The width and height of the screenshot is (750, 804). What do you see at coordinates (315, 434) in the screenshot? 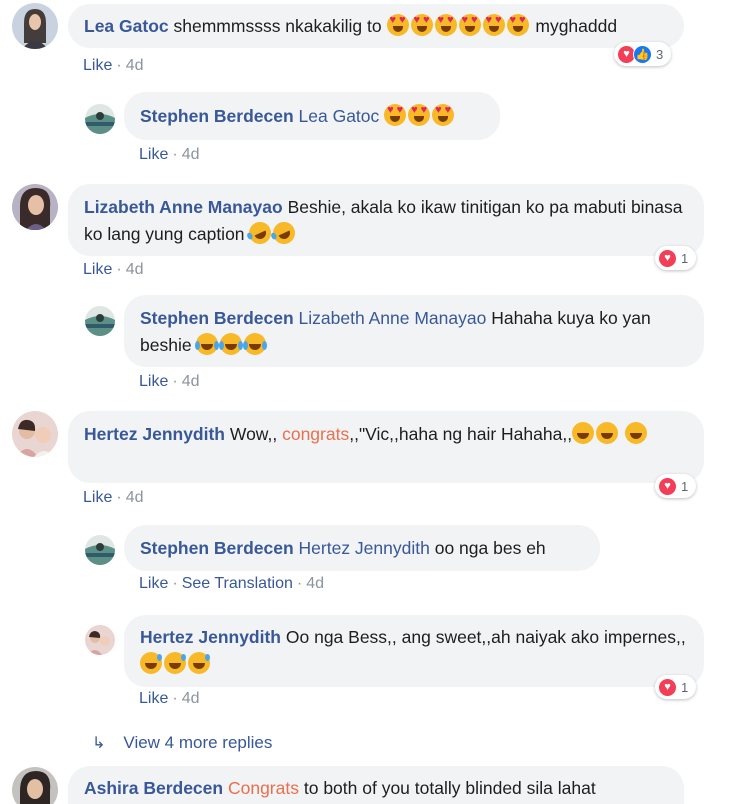
I see `highlighted-word: congrats` at bounding box center [315, 434].